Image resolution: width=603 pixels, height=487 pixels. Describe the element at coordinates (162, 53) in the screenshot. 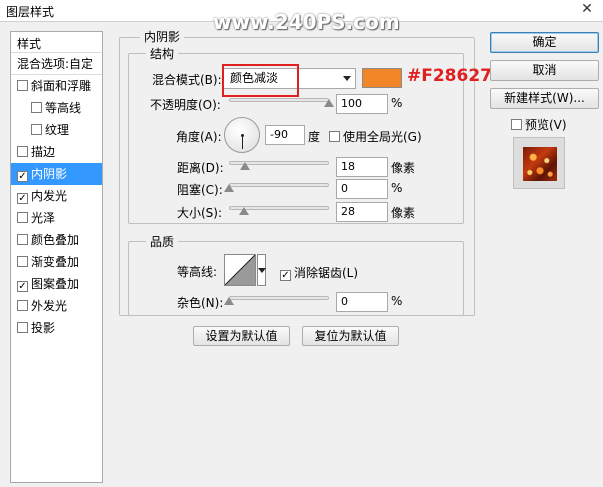

I see `structure-title: 结构` at that location.